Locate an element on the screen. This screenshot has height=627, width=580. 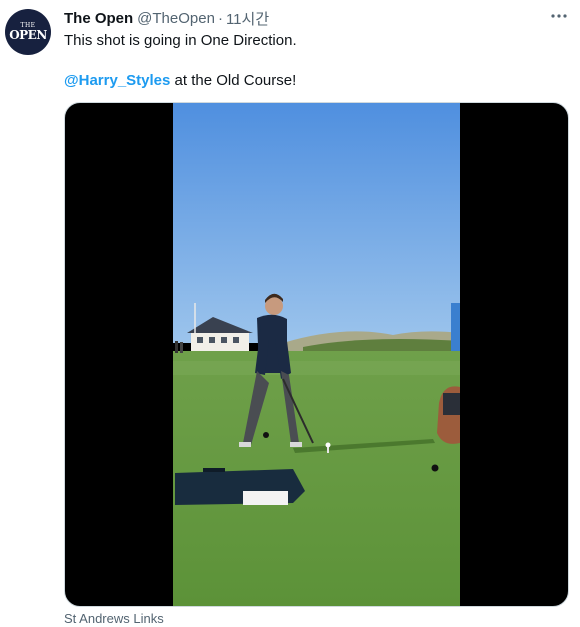
more-options-icon is located at coordinates (559, 18).